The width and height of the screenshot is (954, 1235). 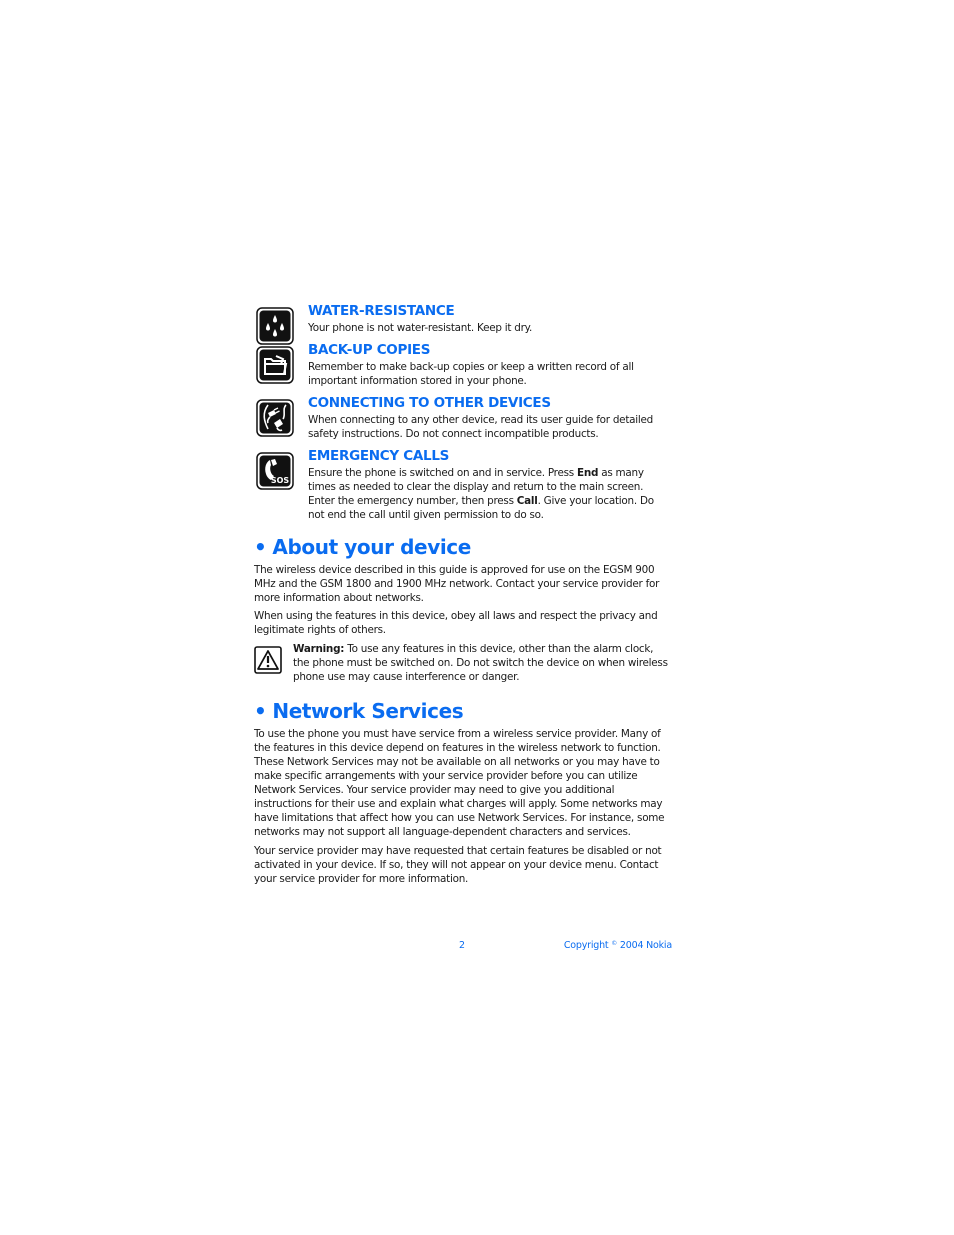 What do you see at coordinates (275, 418) in the screenshot?
I see `plug-cable-icon` at bounding box center [275, 418].